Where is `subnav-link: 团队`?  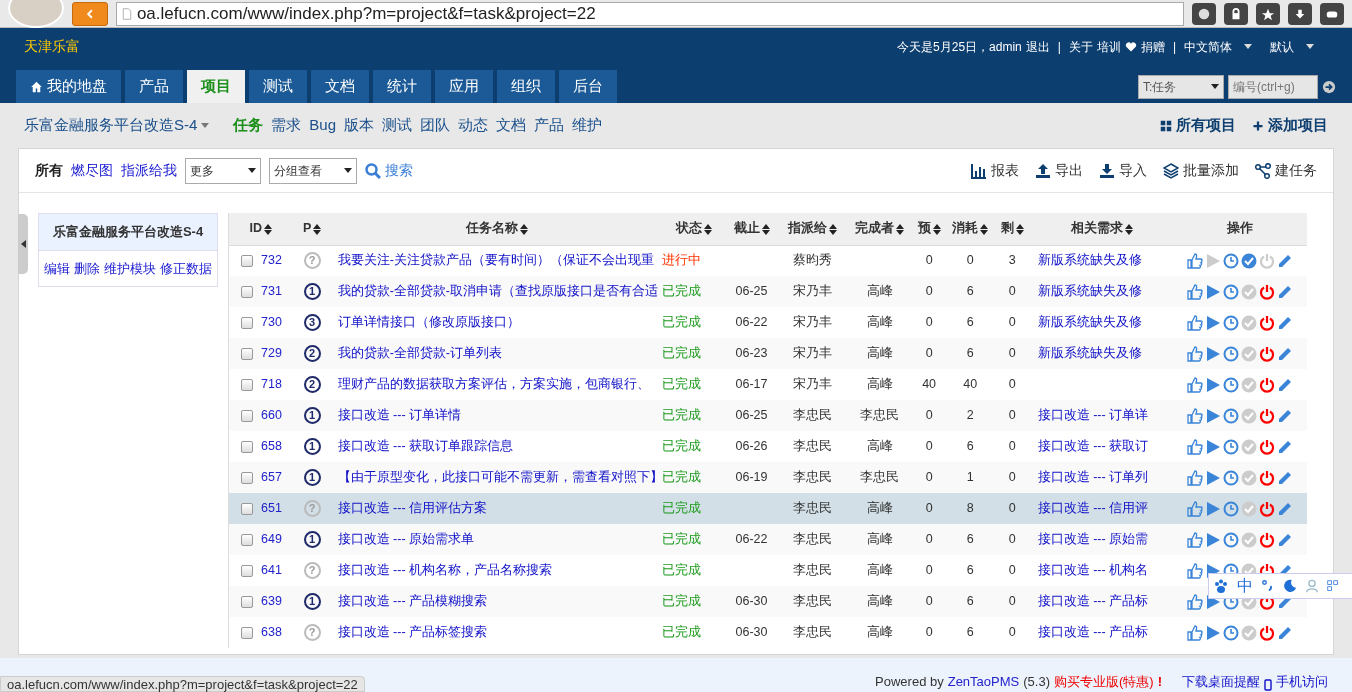
subnav-link: 团队 is located at coordinates (435, 125).